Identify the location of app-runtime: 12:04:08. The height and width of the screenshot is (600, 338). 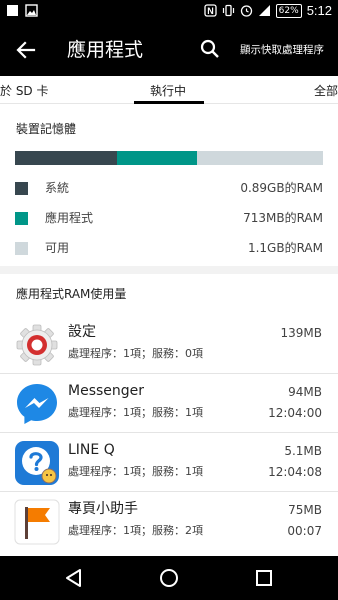
(295, 472).